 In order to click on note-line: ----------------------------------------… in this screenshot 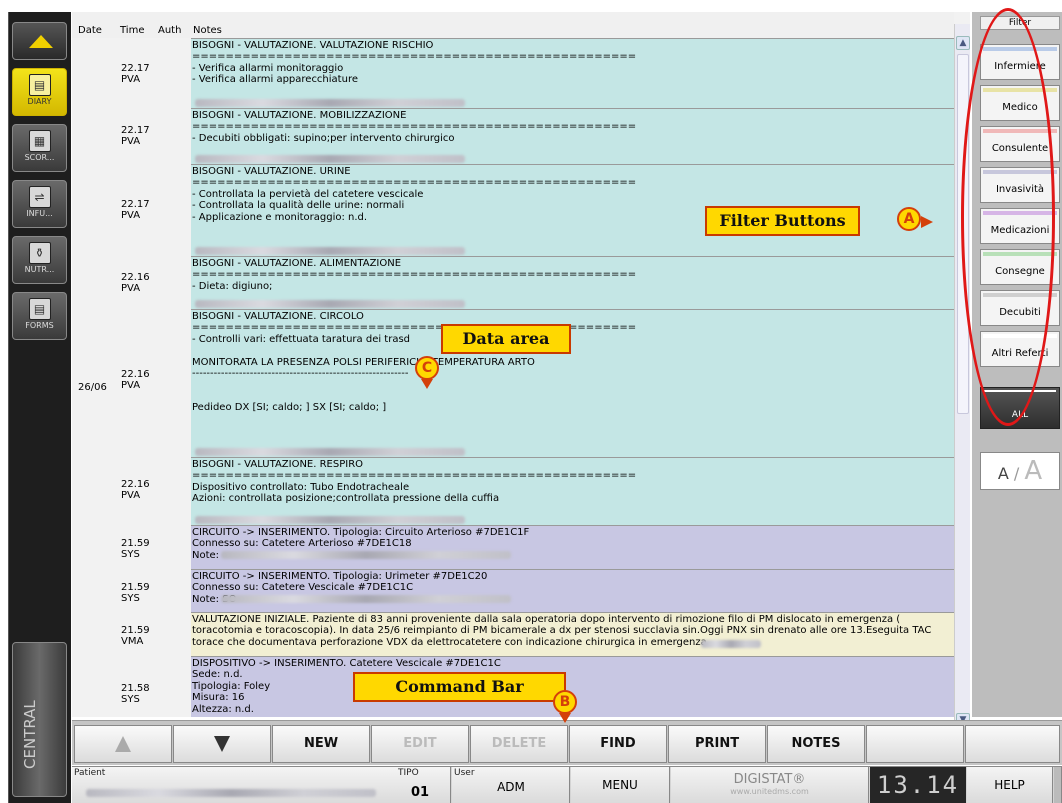, I will do `click(300, 374)`.